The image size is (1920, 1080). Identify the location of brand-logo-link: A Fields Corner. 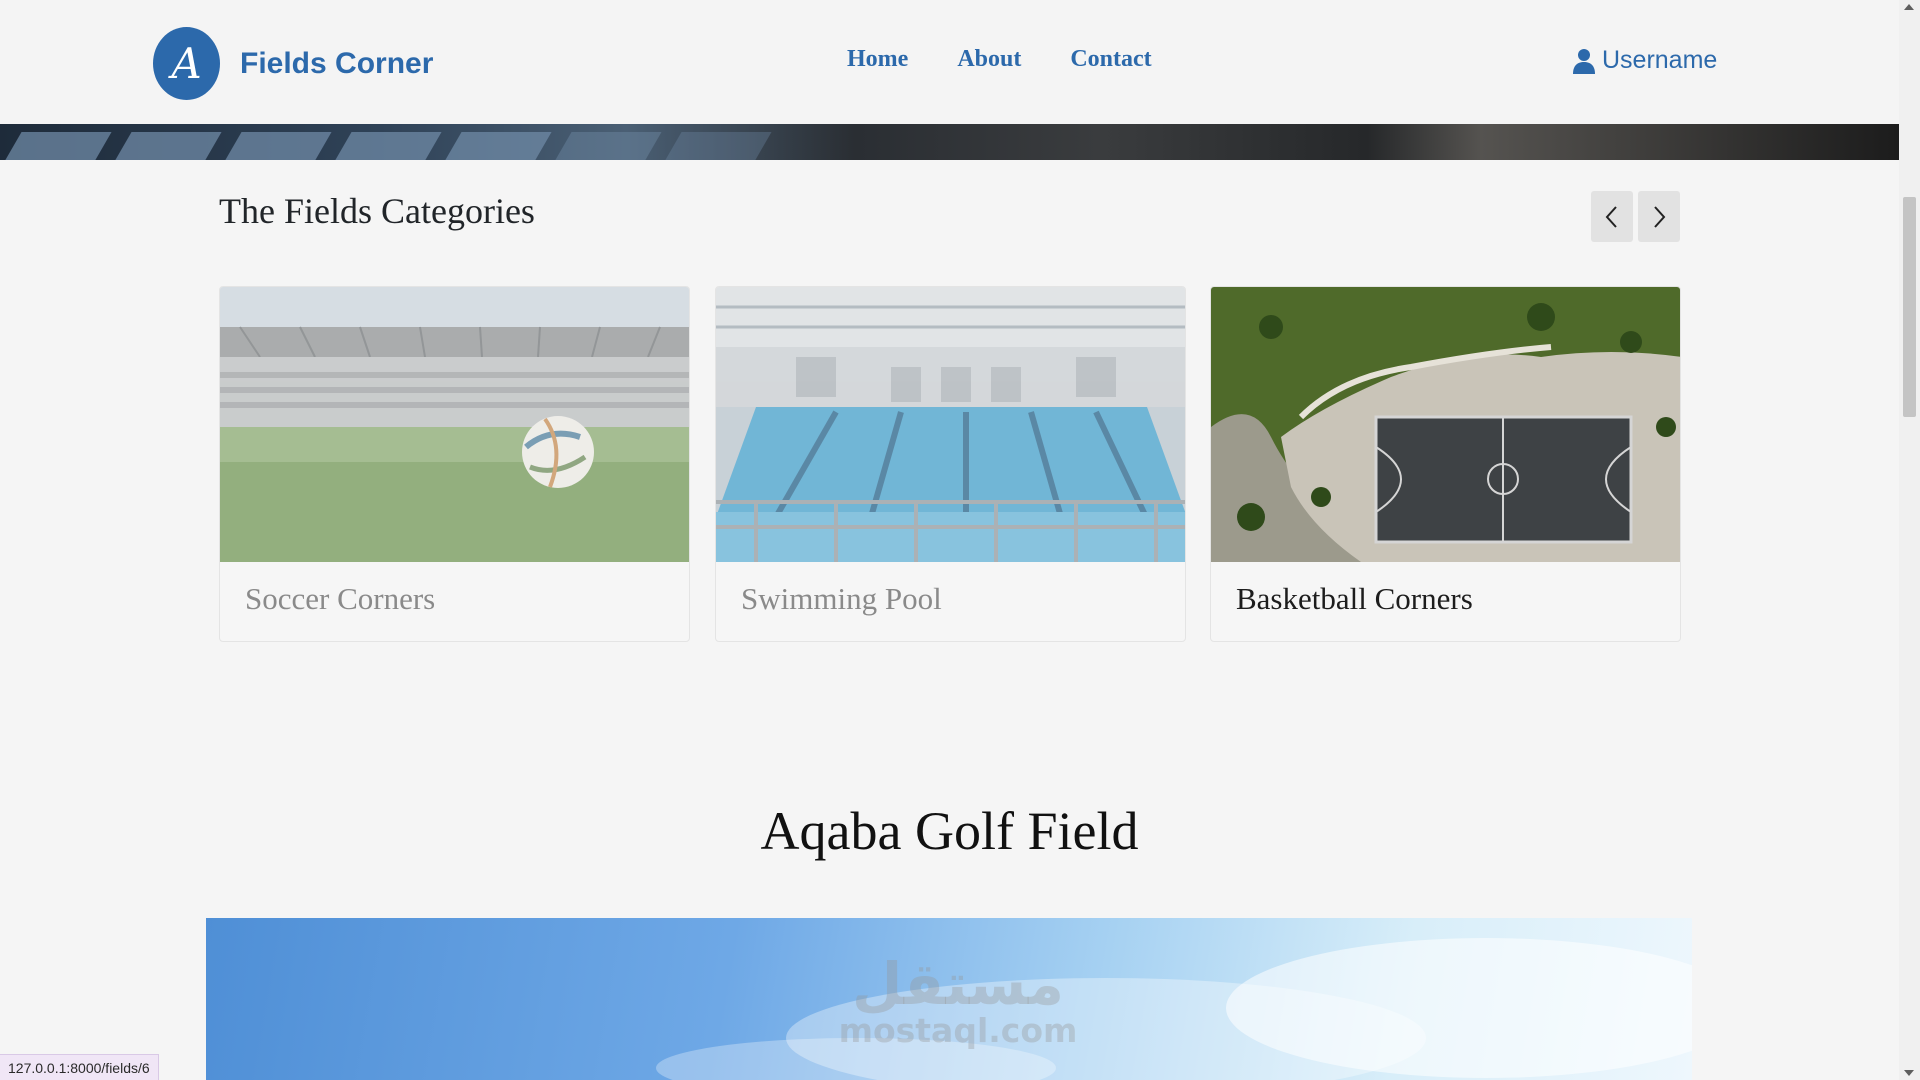
(293, 63).